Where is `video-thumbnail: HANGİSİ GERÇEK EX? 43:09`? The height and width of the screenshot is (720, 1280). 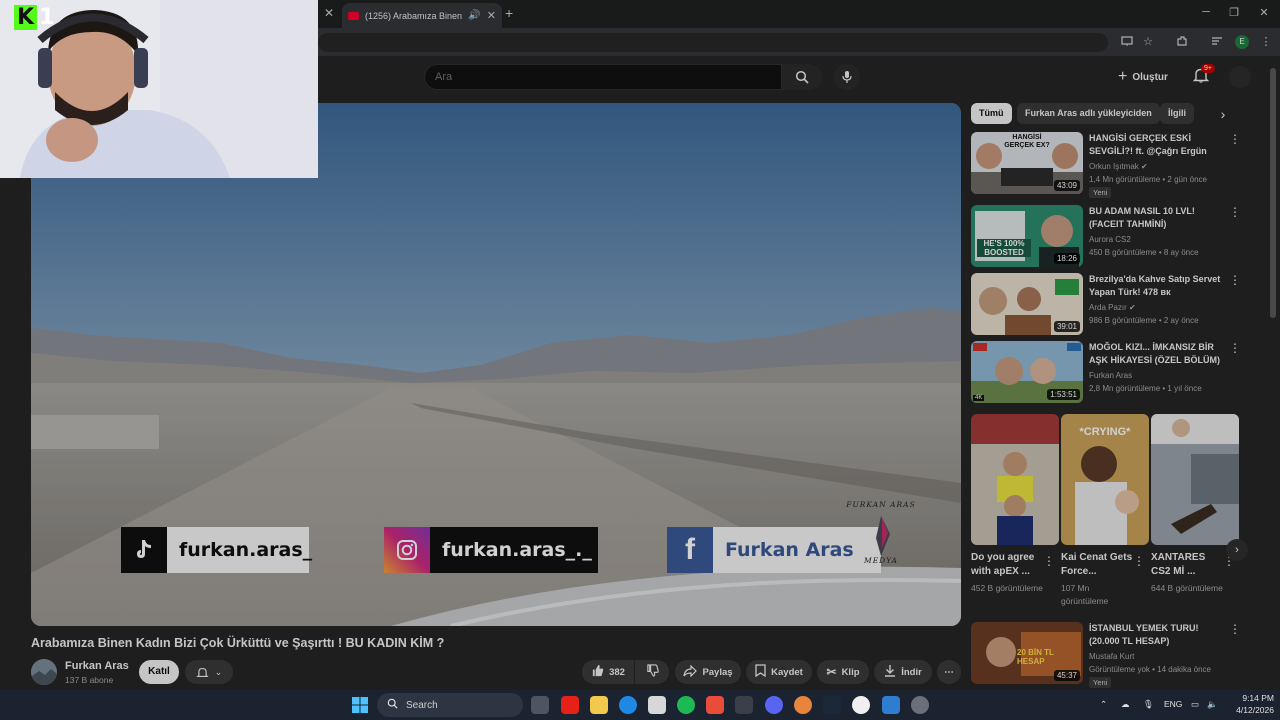
video-thumbnail: HANGİSİ GERÇEK EX? 43:09 is located at coordinates (1027, 163).